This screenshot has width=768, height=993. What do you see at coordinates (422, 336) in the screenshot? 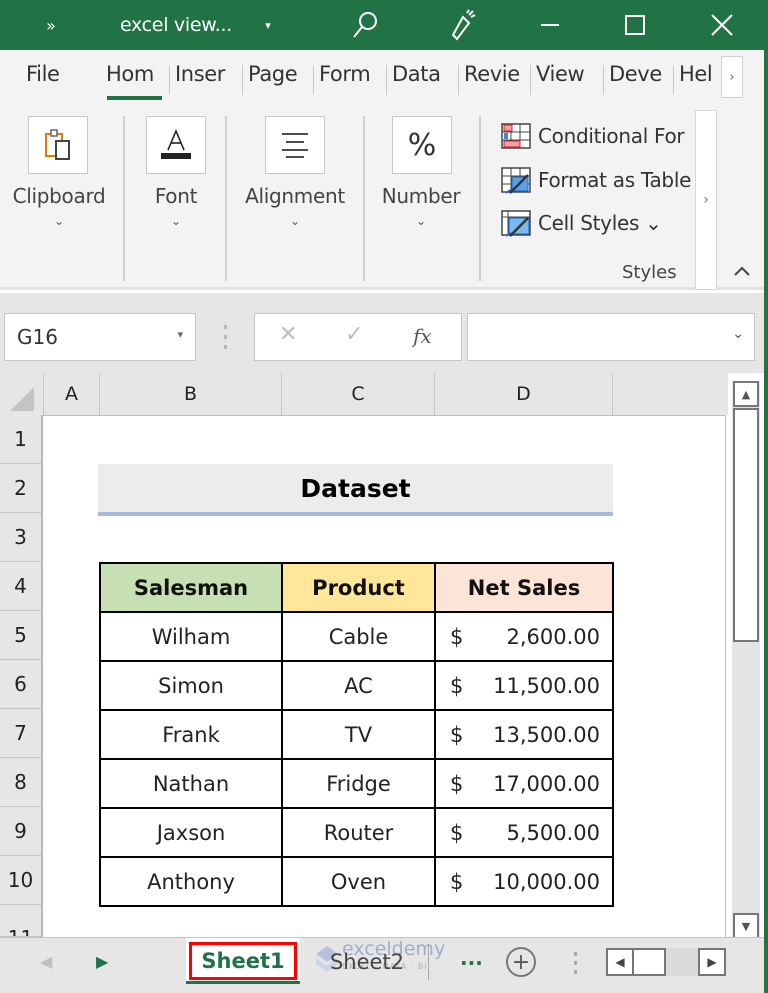
I see `insert-function-button: fx` at bounding box center [422, 336].